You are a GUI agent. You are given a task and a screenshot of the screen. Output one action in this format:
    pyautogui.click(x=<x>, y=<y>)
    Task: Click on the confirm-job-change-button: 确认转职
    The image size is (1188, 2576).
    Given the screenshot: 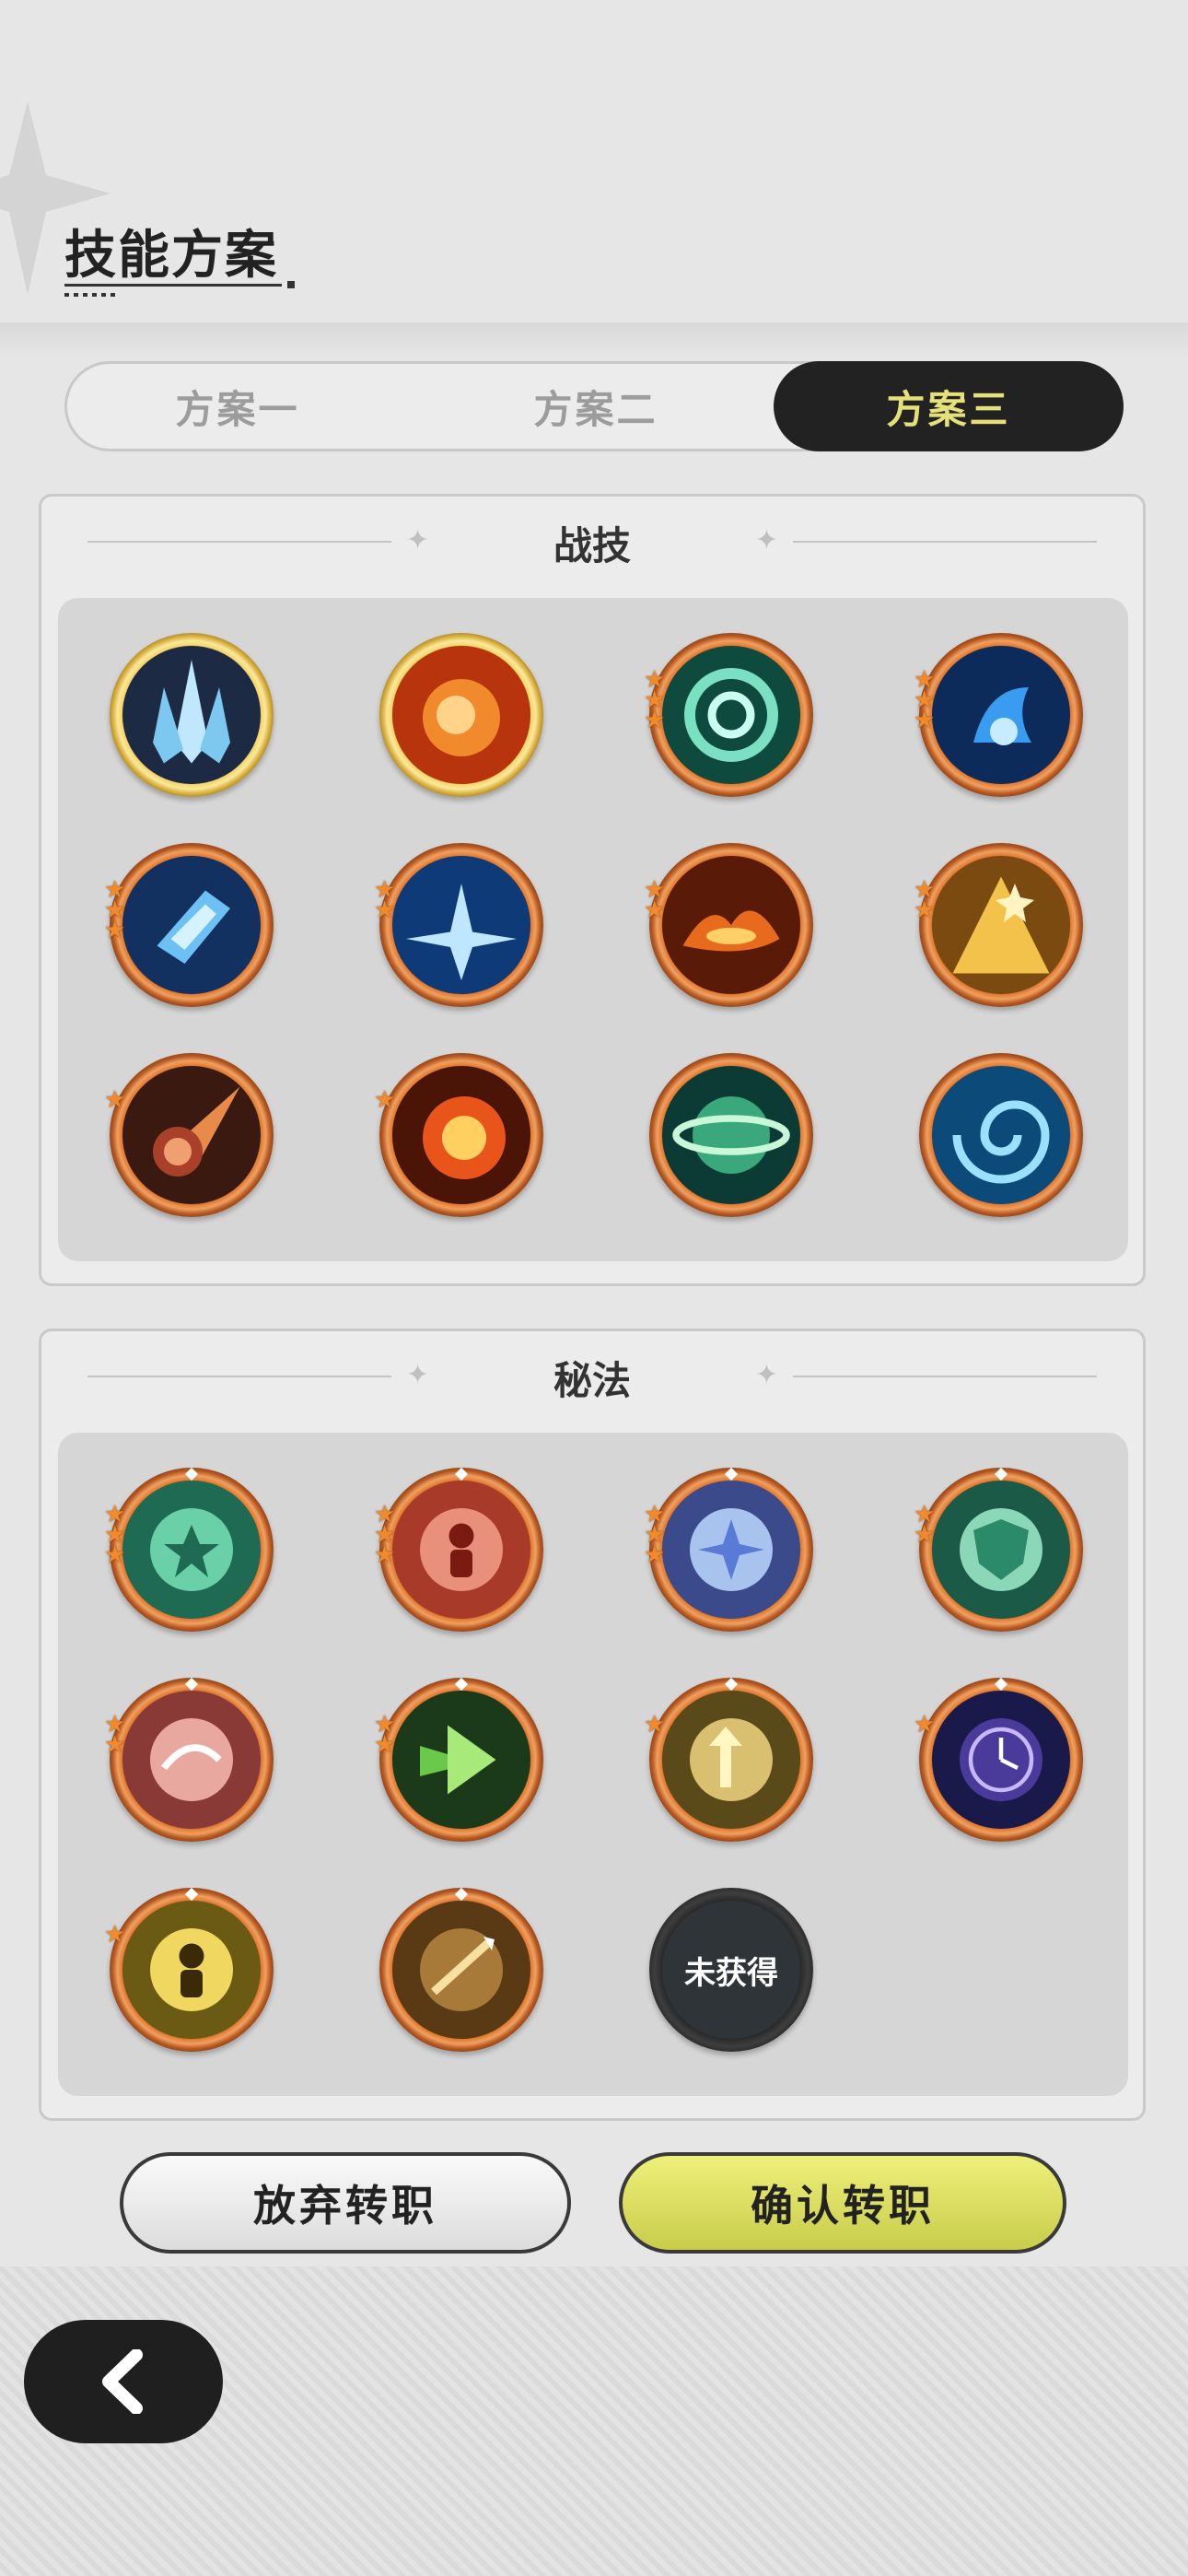 What is the action you would take?
    pyautogui.click(x=842, y=2203)
    